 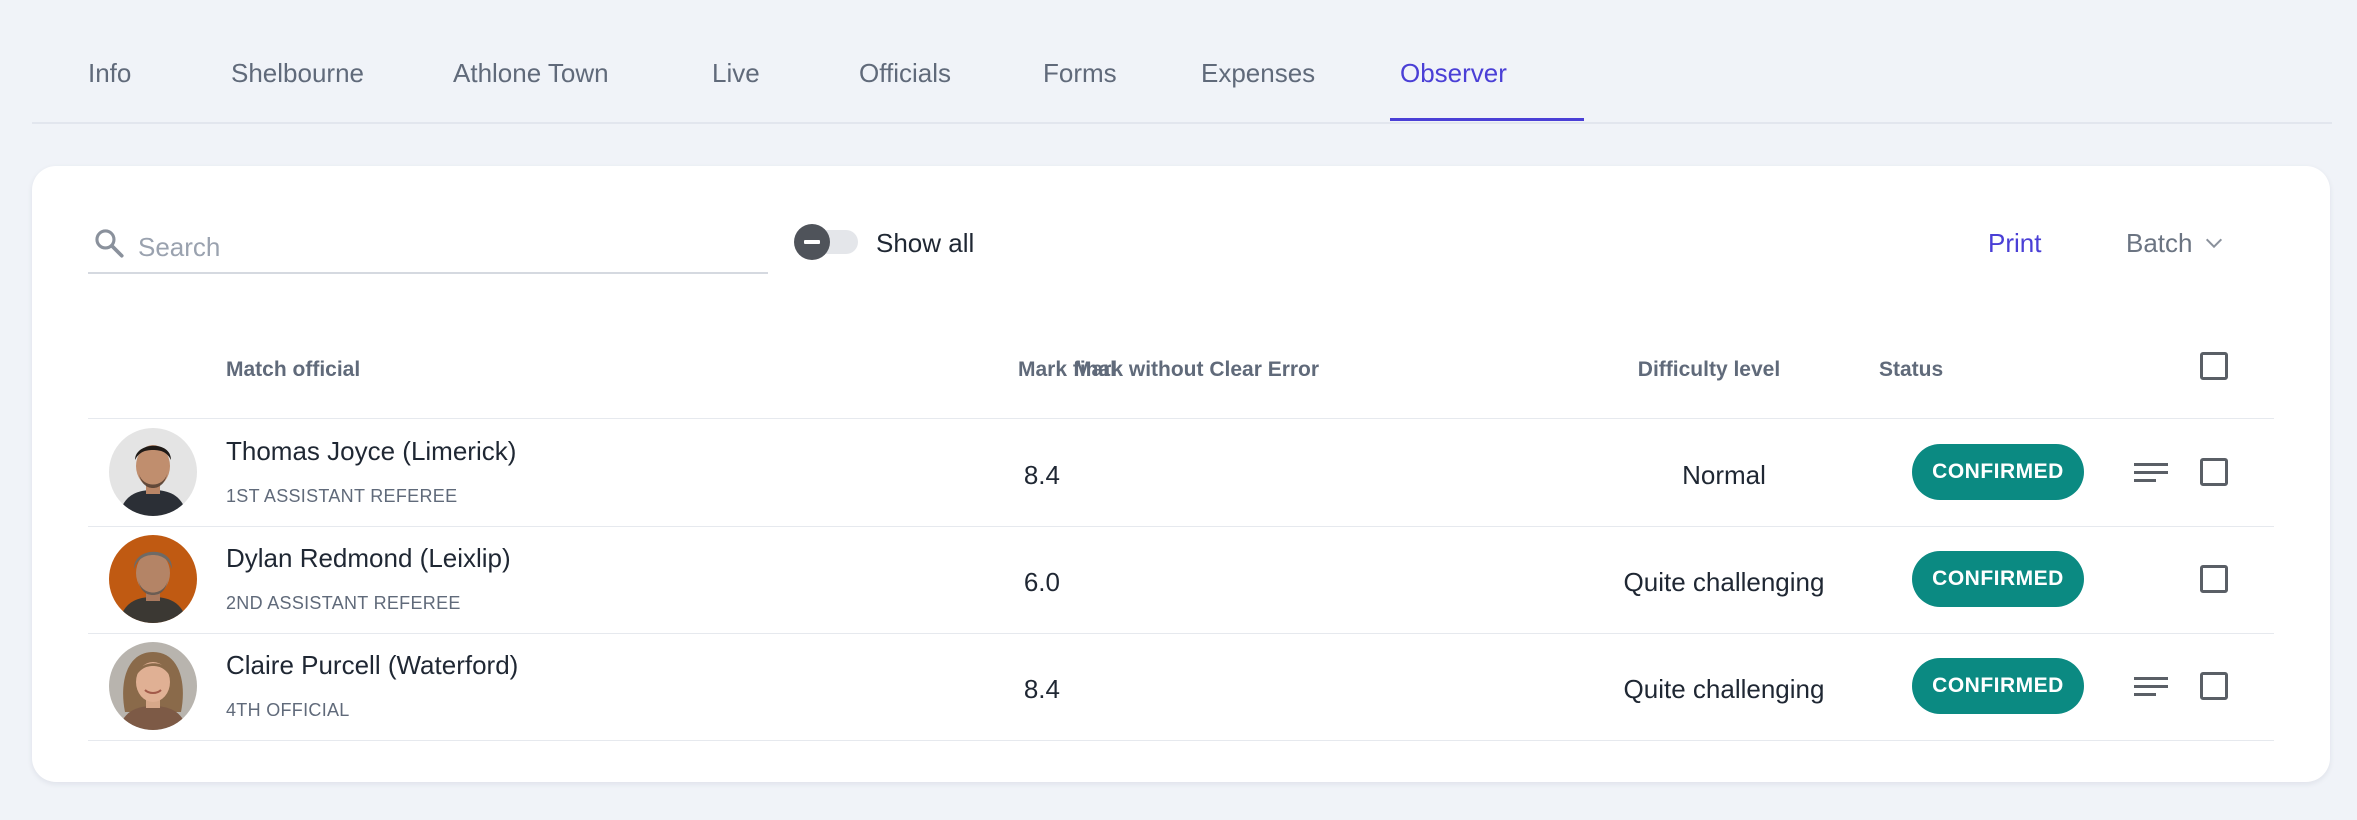 What do you see at coordinates (531, 90) in the screenshot?
I see `tab-athlone-town: Athlone Town` at bounding box center [531, 90].